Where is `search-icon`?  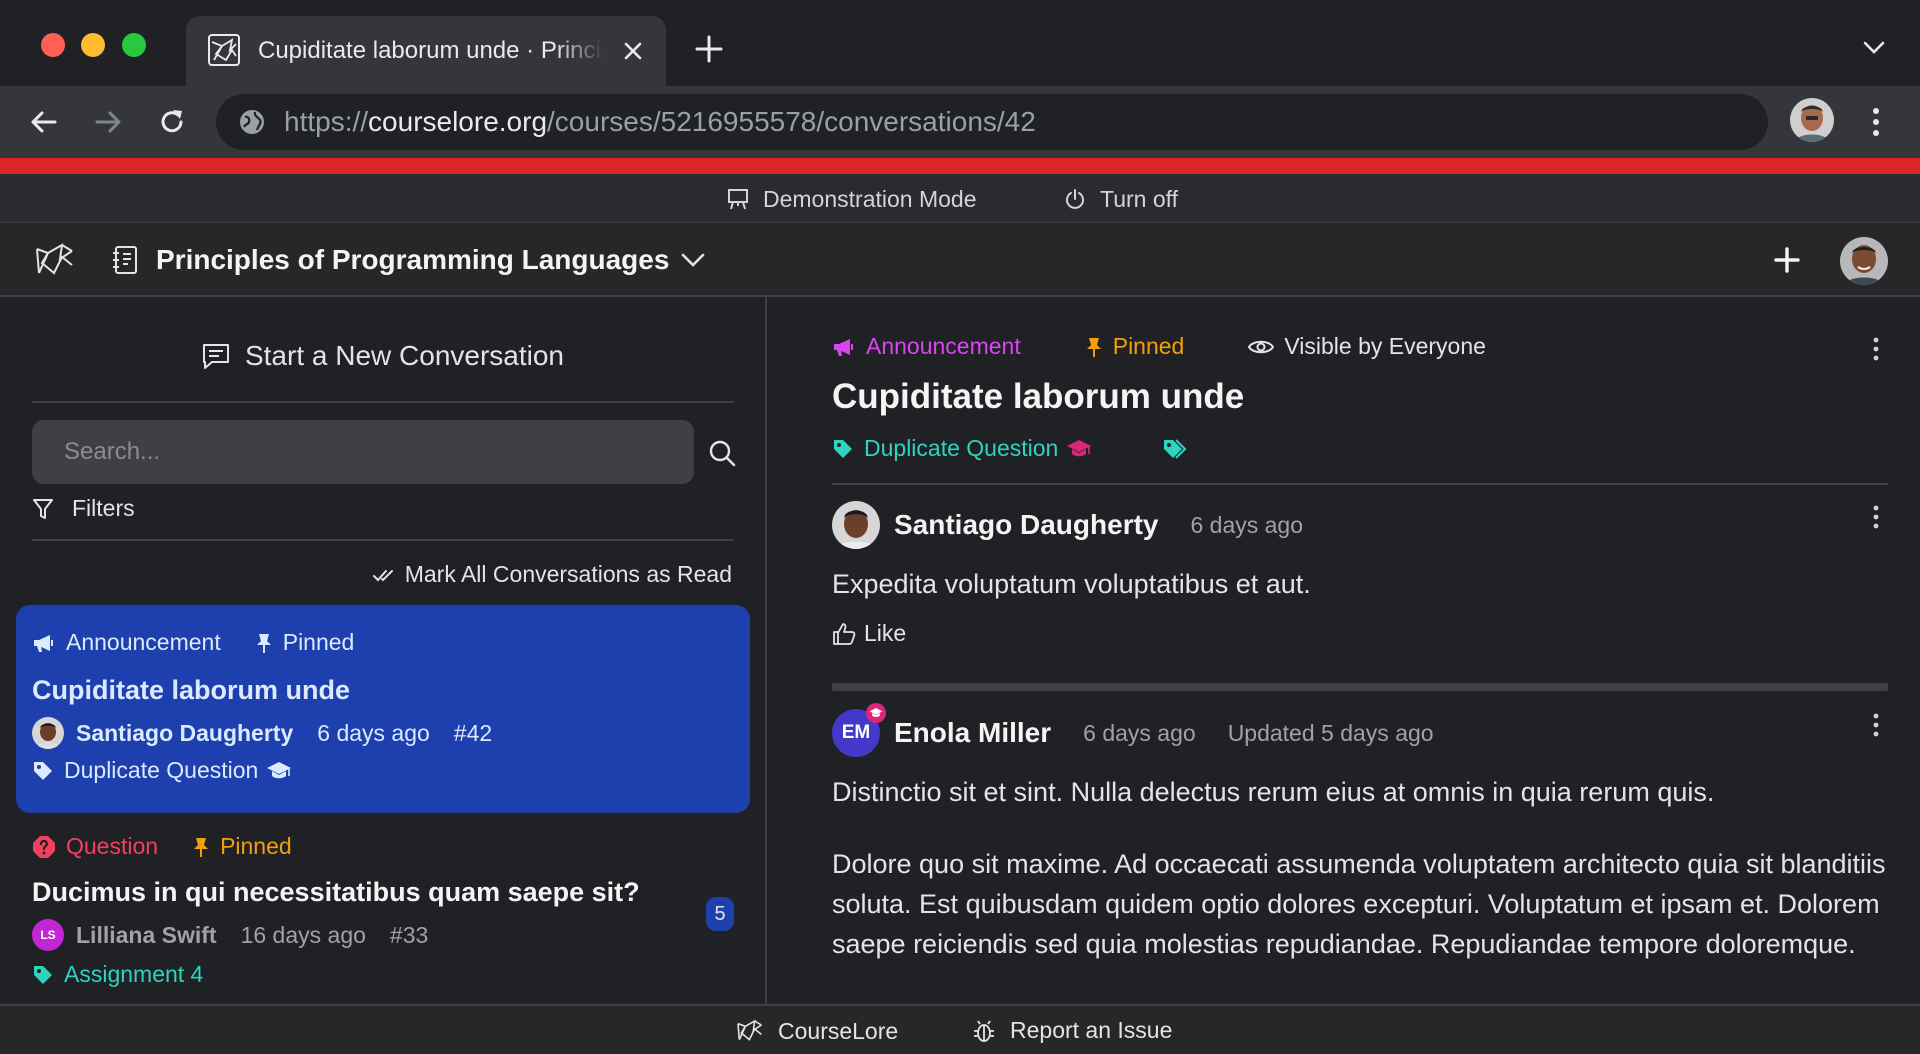
search-icon is located at coordinates (722, 453).